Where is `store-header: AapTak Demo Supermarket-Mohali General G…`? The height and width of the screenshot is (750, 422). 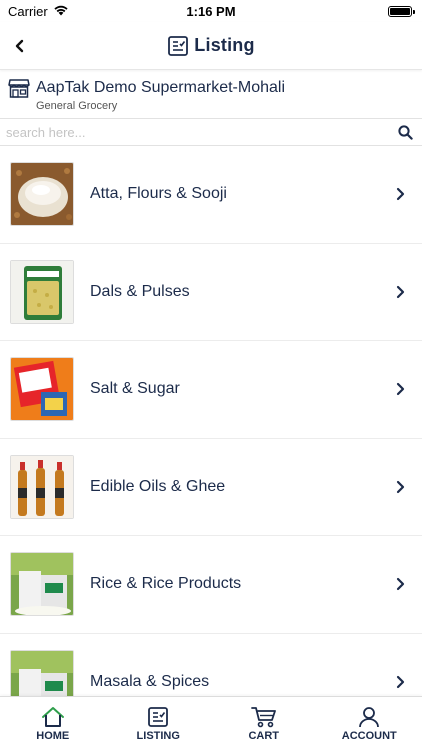
store-header: AapTak Demo Supermarket-Mohali General G… is located at coordinates (211, 95).